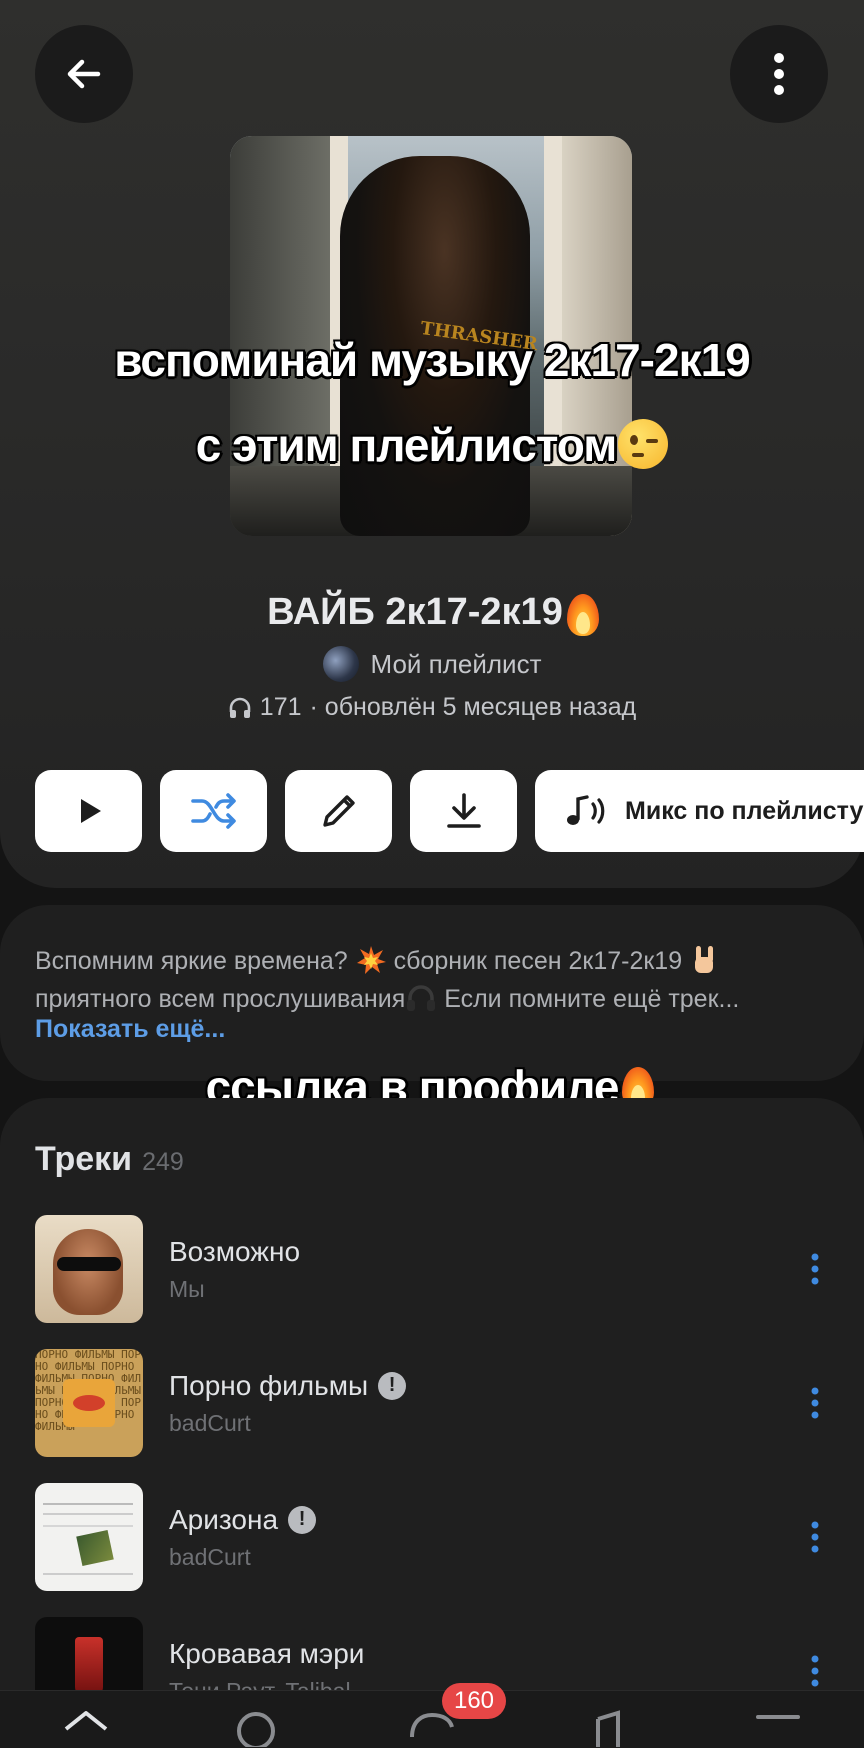 The image size is (864, 1748). Describe the element at coordinates (456, 663) in the screenshot. I see `owner-label: Мой плейлист` at that location.